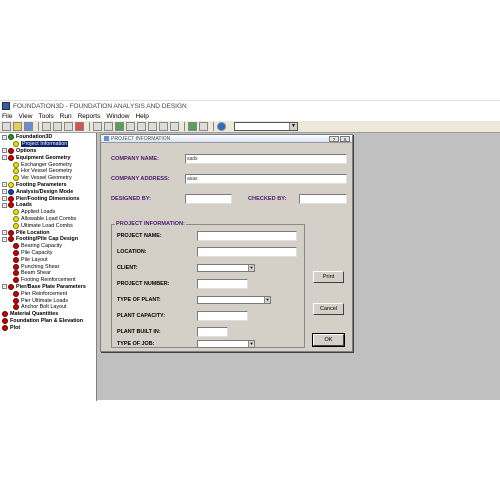 The width and height of the screenshot is (500, 500). I want to click on table-icon, so click(141, 126).